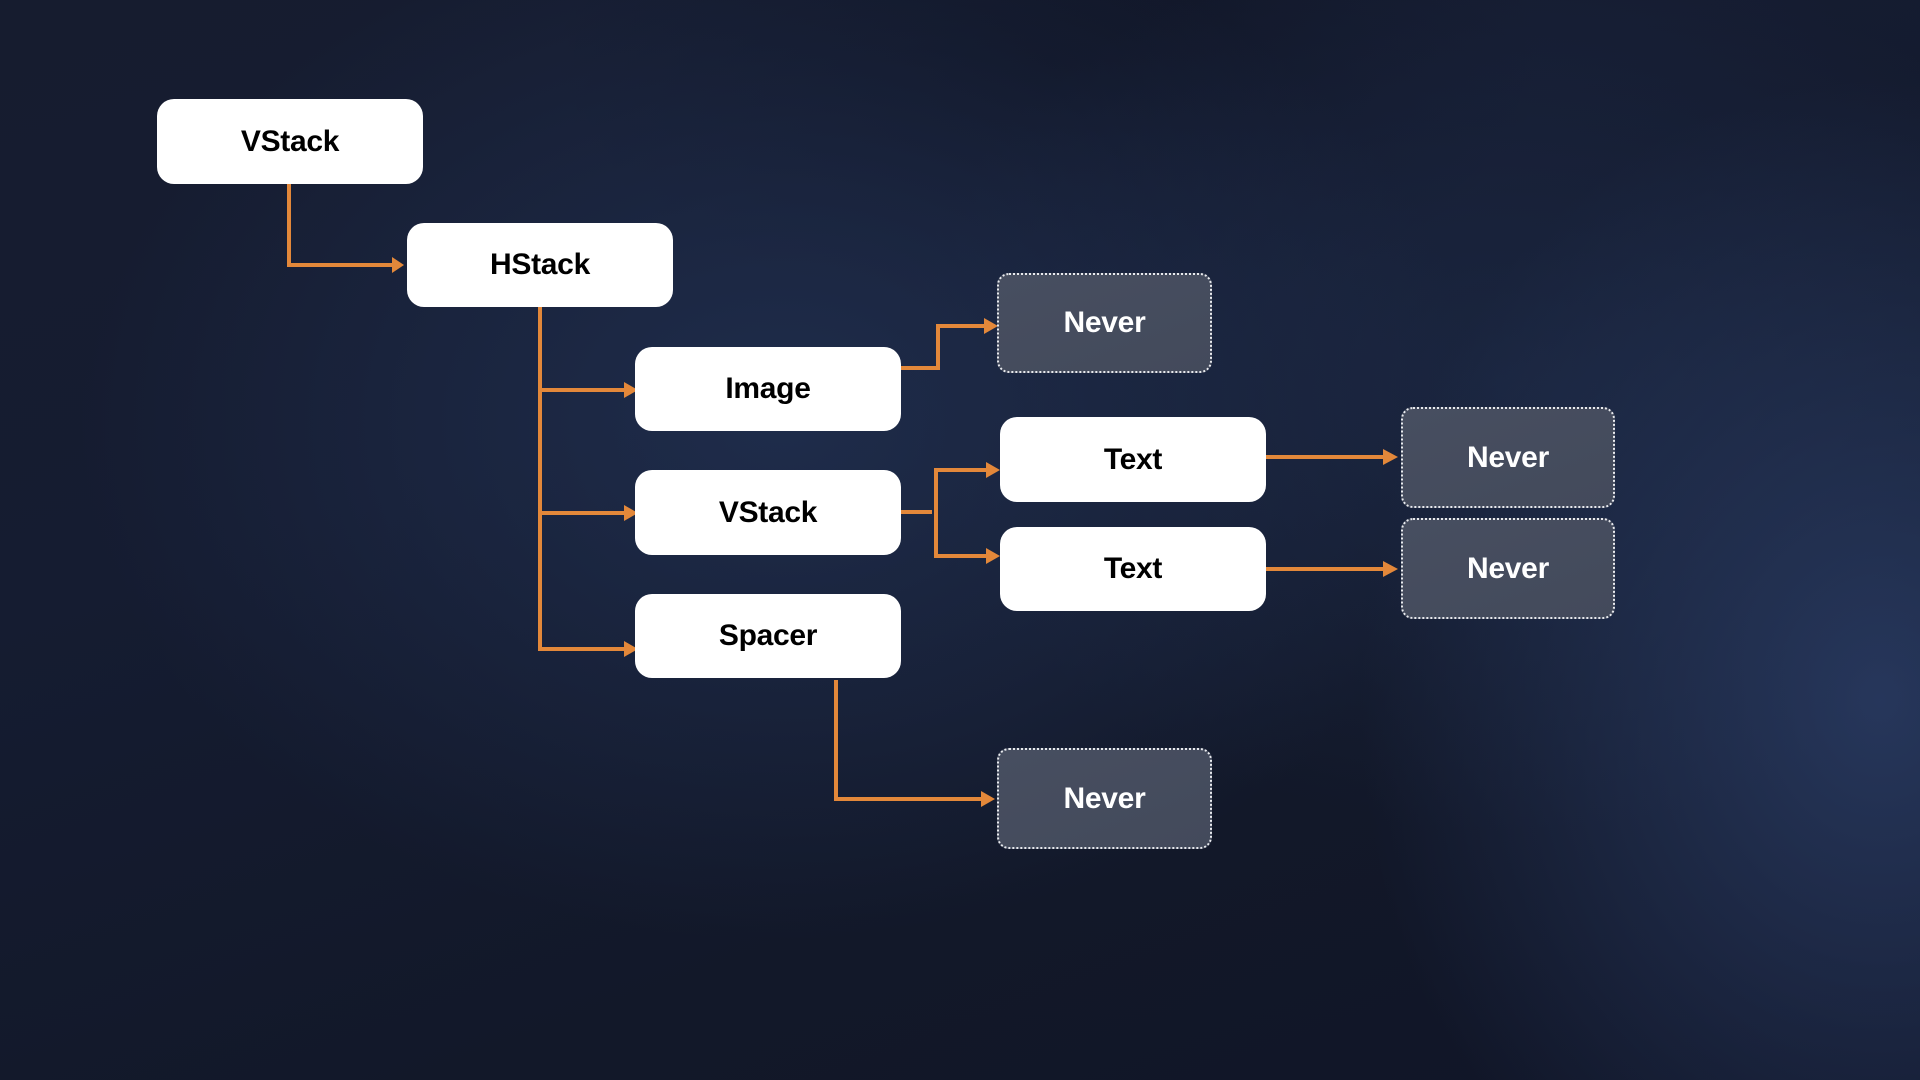  Describe the element at coordinates (949, 344) in the screenshot. I see `edge-image-to-never` at that location.